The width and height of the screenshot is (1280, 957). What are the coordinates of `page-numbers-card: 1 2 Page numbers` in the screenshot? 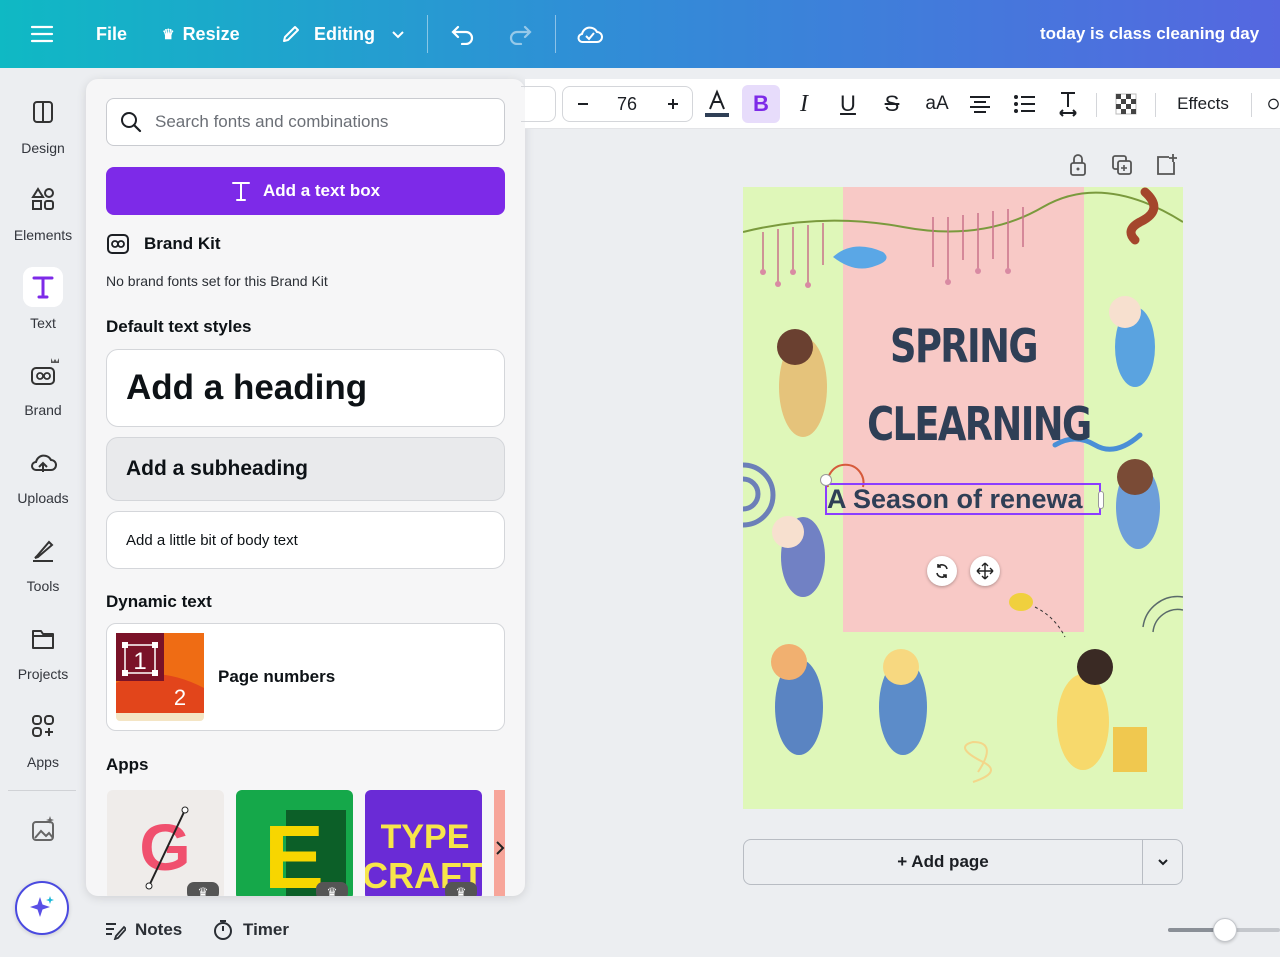 It's located at (305, 677).